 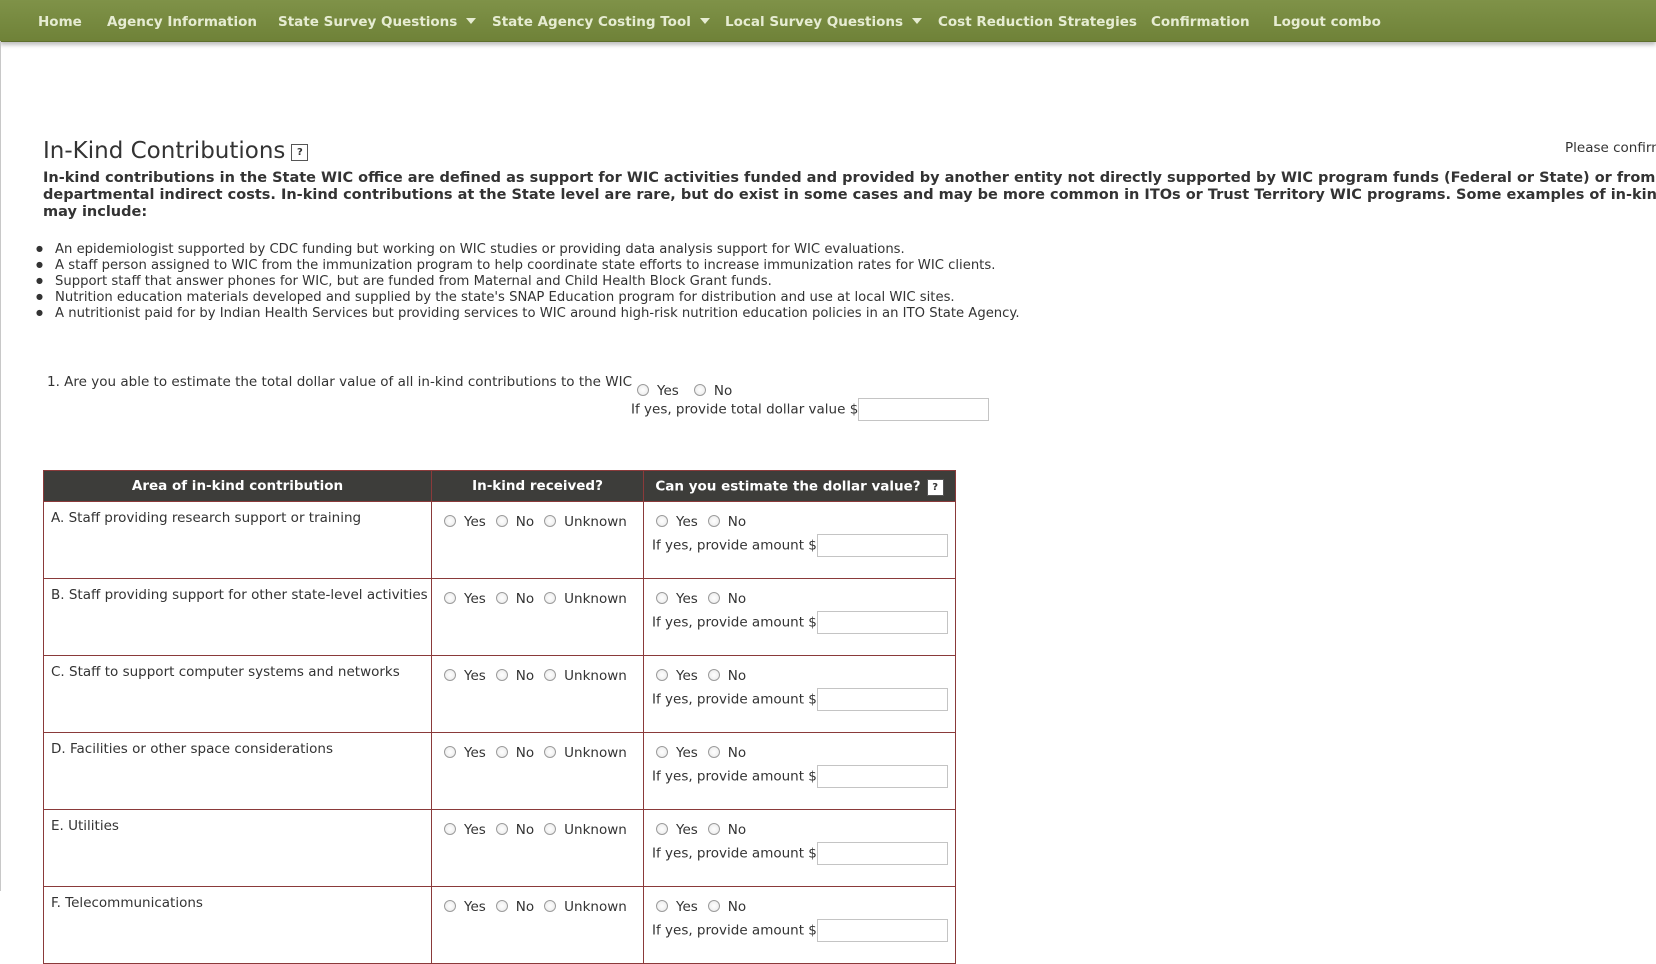 What do you see at coordinates (699, 390) in the screenshot?
I see `q1-no-radio` at bounding box center [699, 390].